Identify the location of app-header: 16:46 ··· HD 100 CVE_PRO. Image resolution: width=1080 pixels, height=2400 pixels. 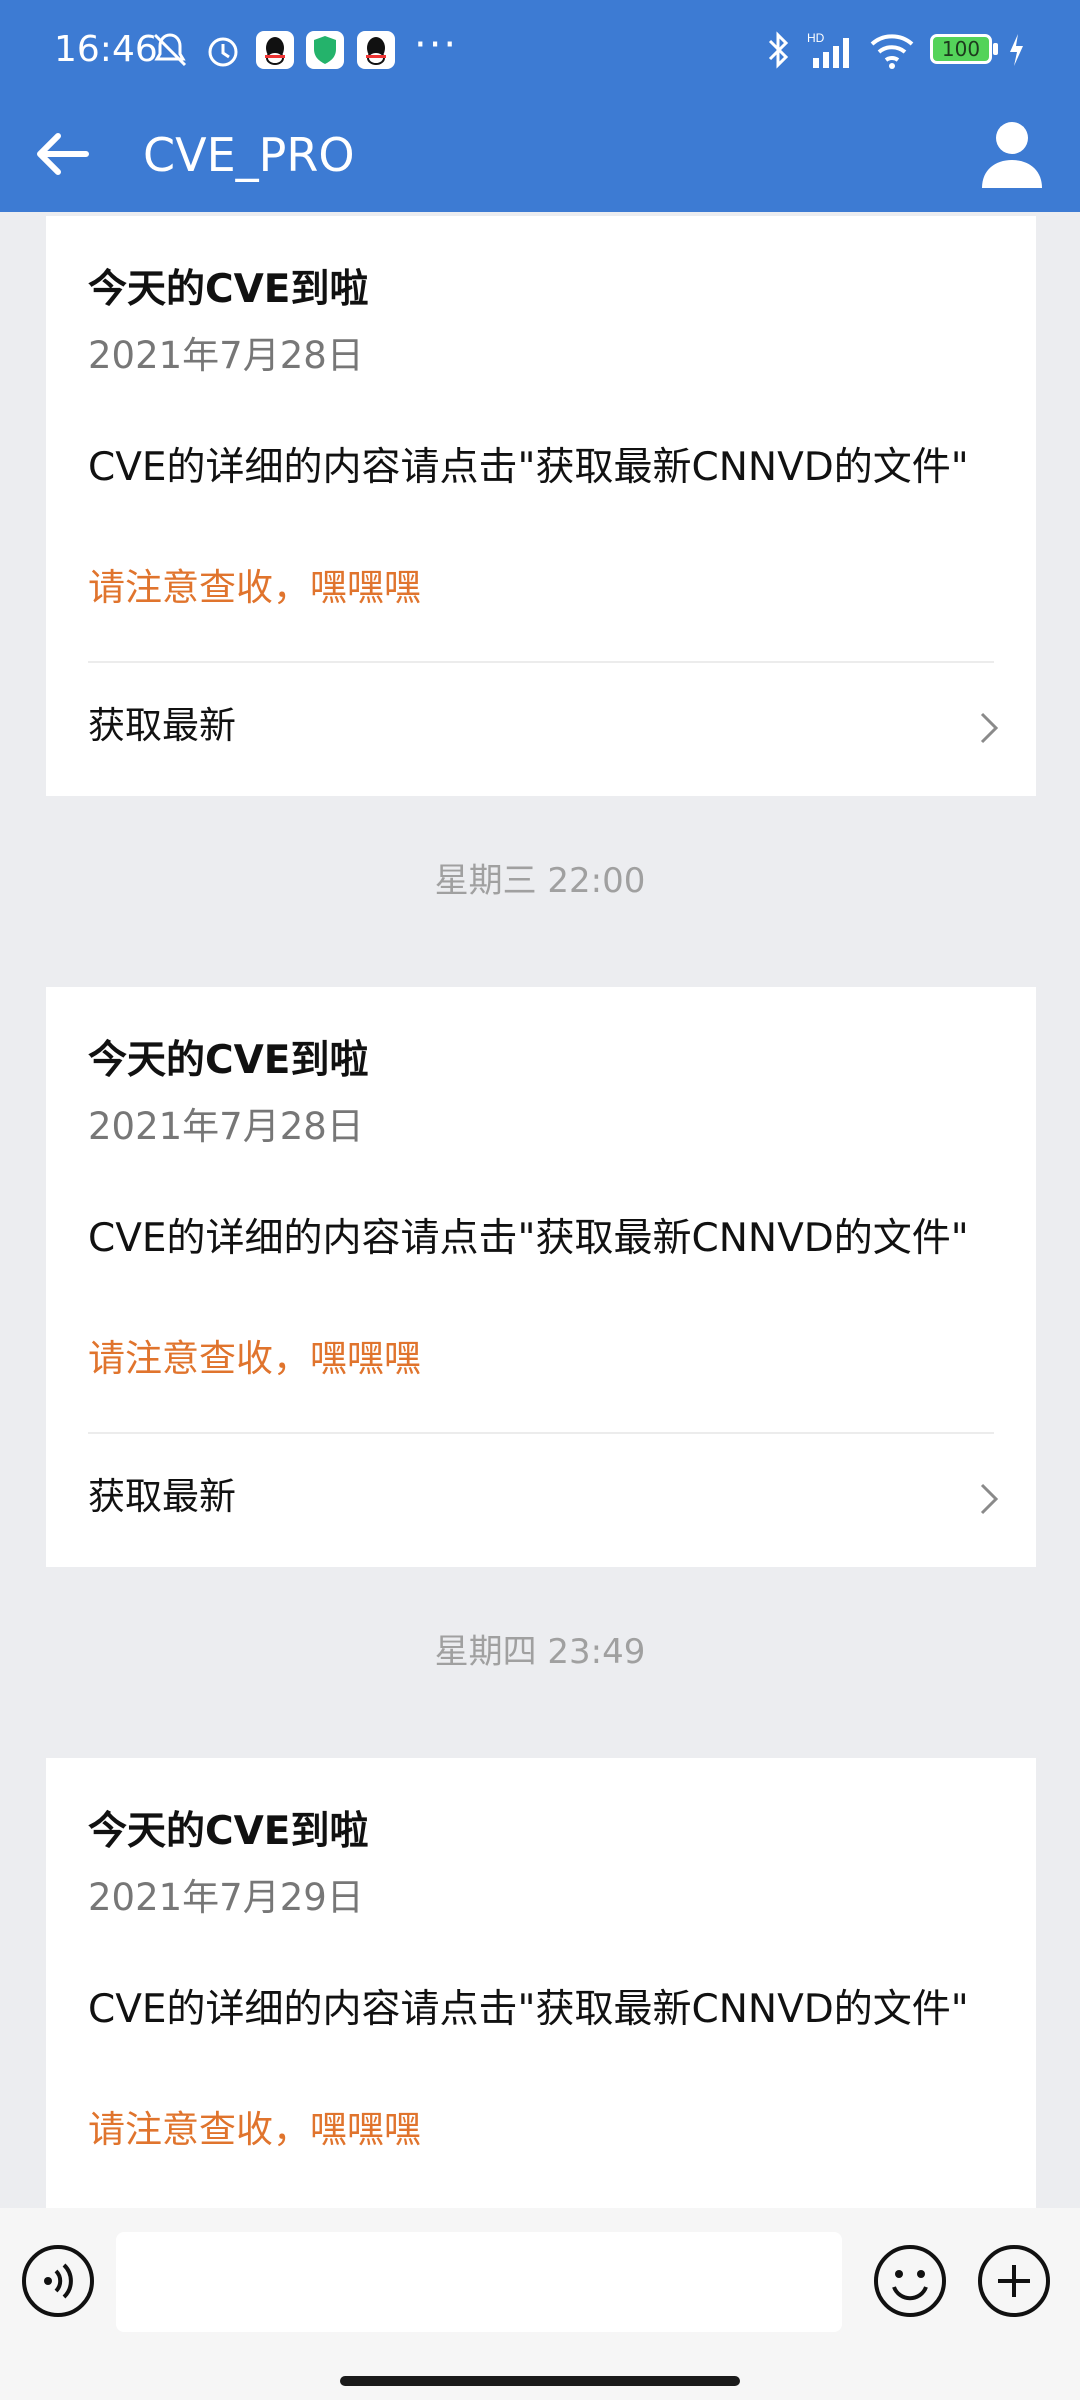
(540, 106).